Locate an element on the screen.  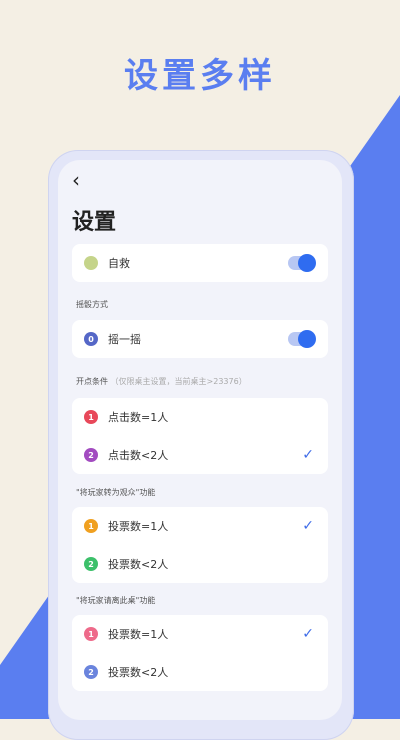
section-open-condition-note: （仅限桌主设置，当前桌主>23376） is located at coordinates (178, 381).